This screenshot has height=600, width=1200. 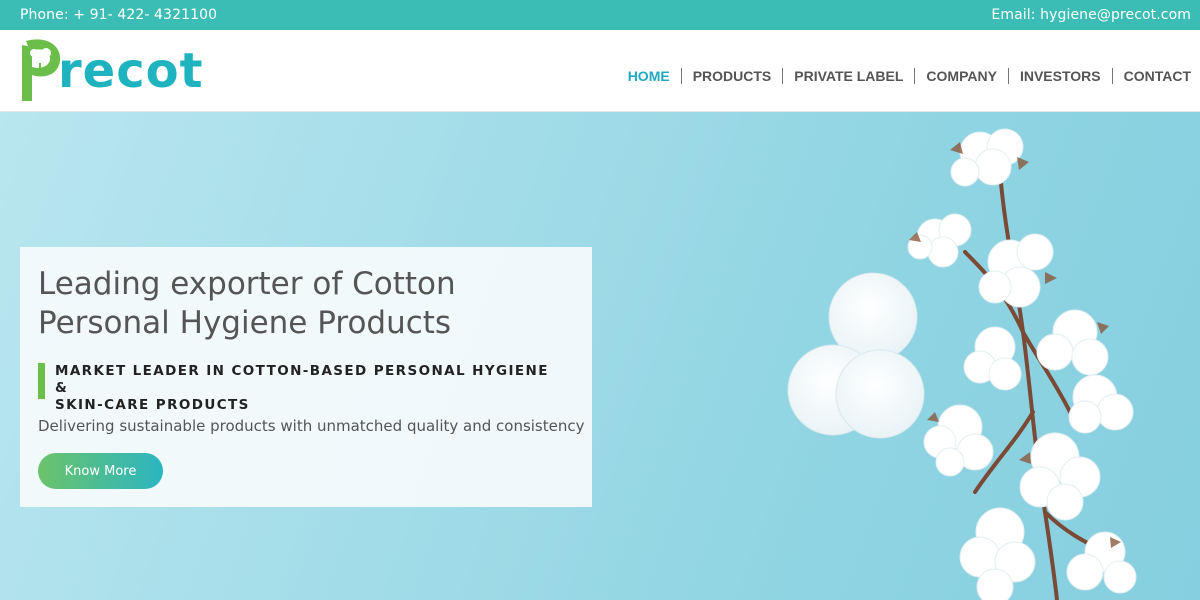 What do you see at coordinates (649, 76) in the screenshot?
I see `nav-home: HOME` at bounding box center [649, 76].